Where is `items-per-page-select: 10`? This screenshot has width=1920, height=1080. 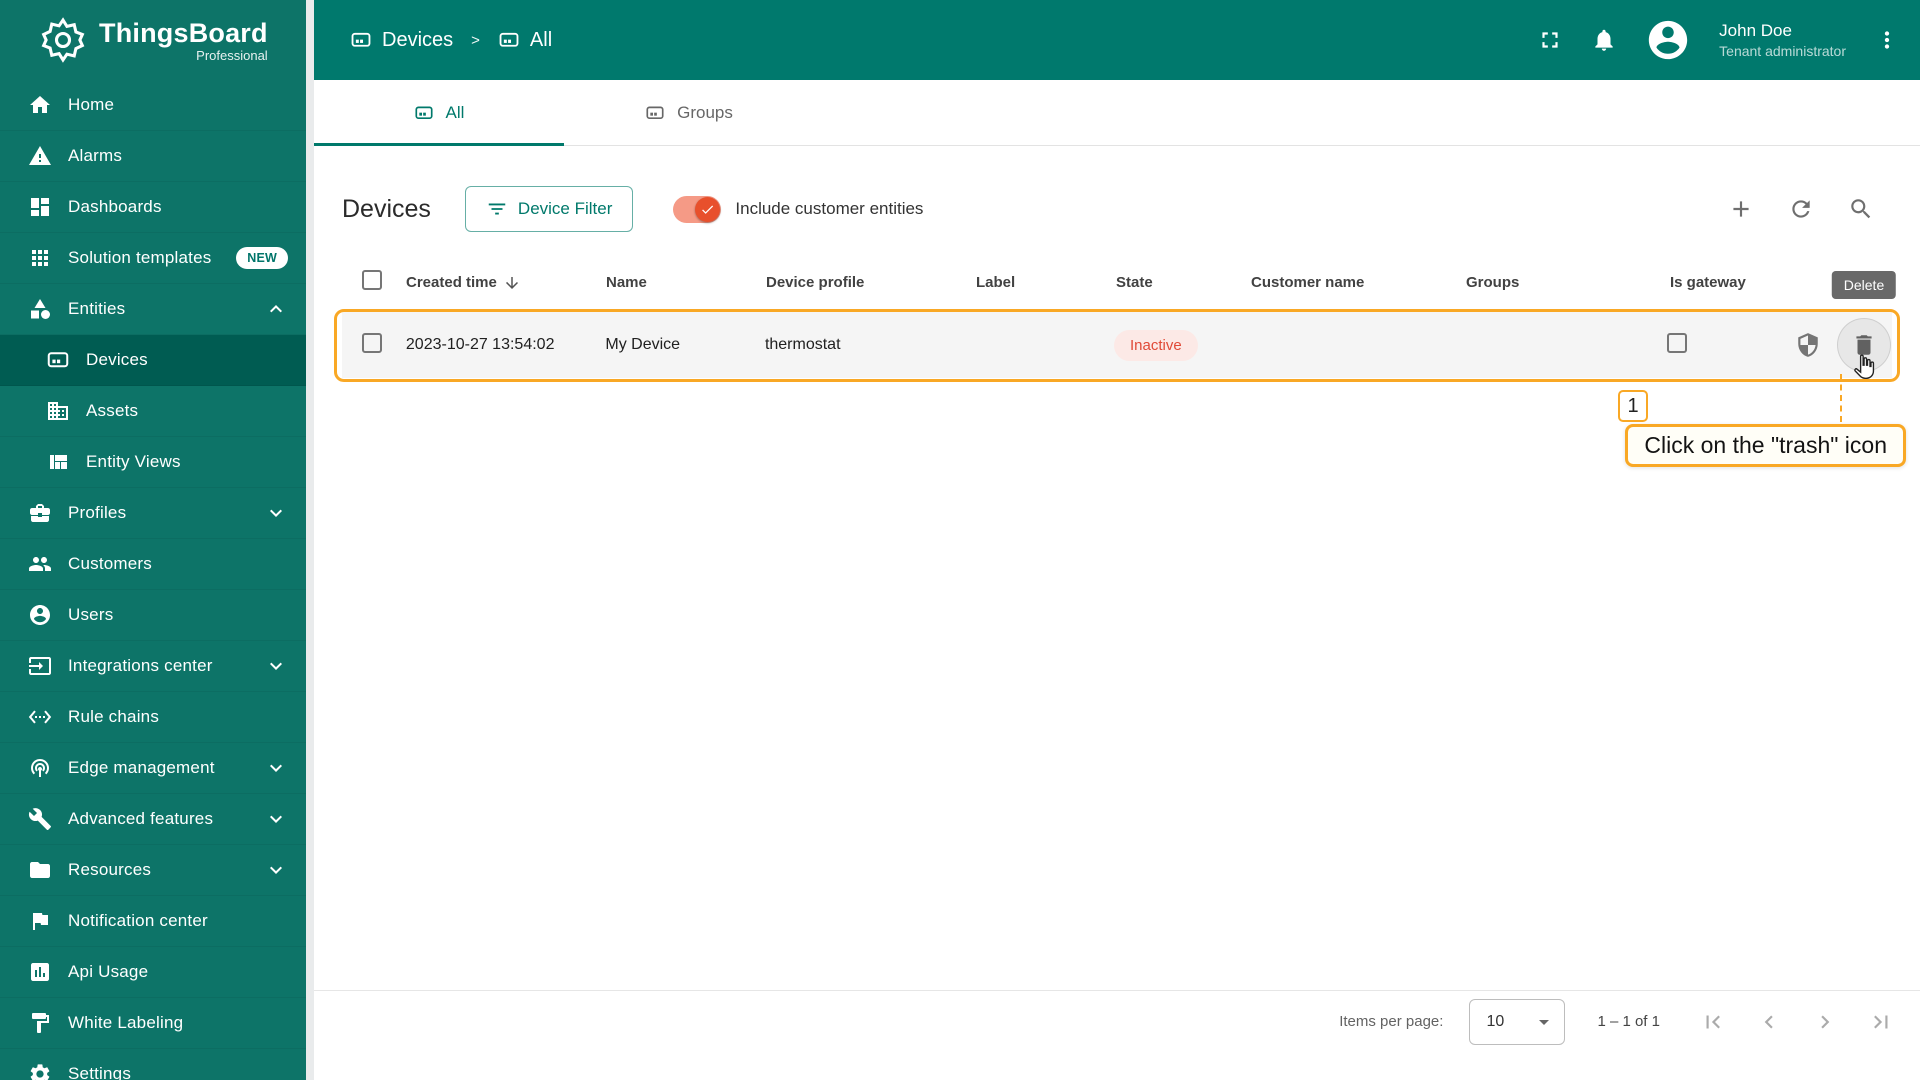 items-per-page-select: 10 is located at coordinates (1517, 1021).